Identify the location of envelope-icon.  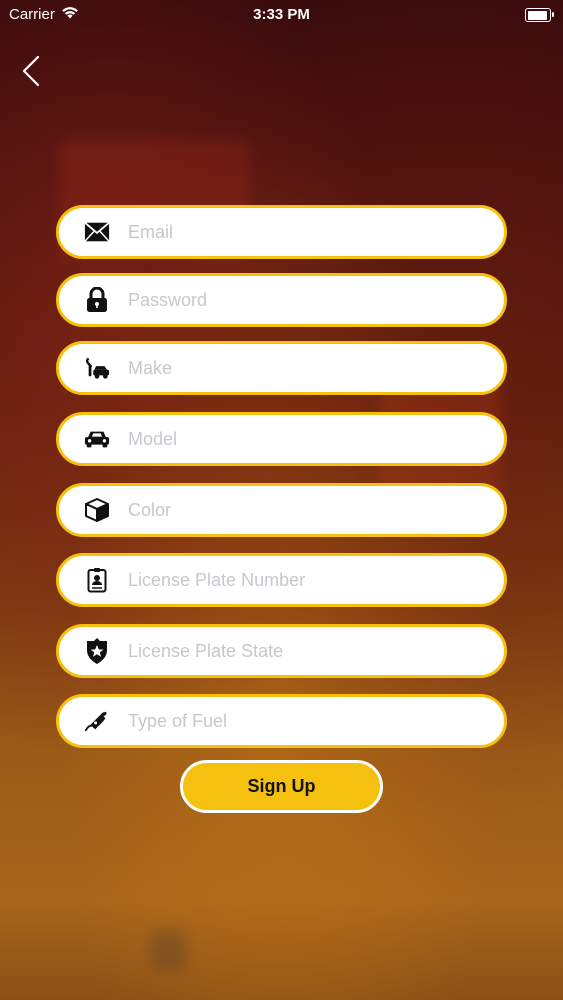
(97, 232).